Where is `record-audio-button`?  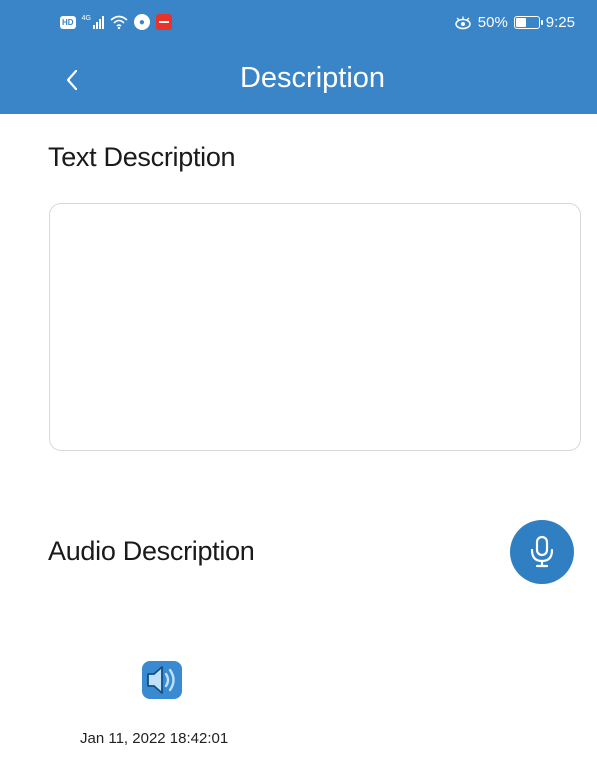 record-audio-button is located at coordinates (542, 552).